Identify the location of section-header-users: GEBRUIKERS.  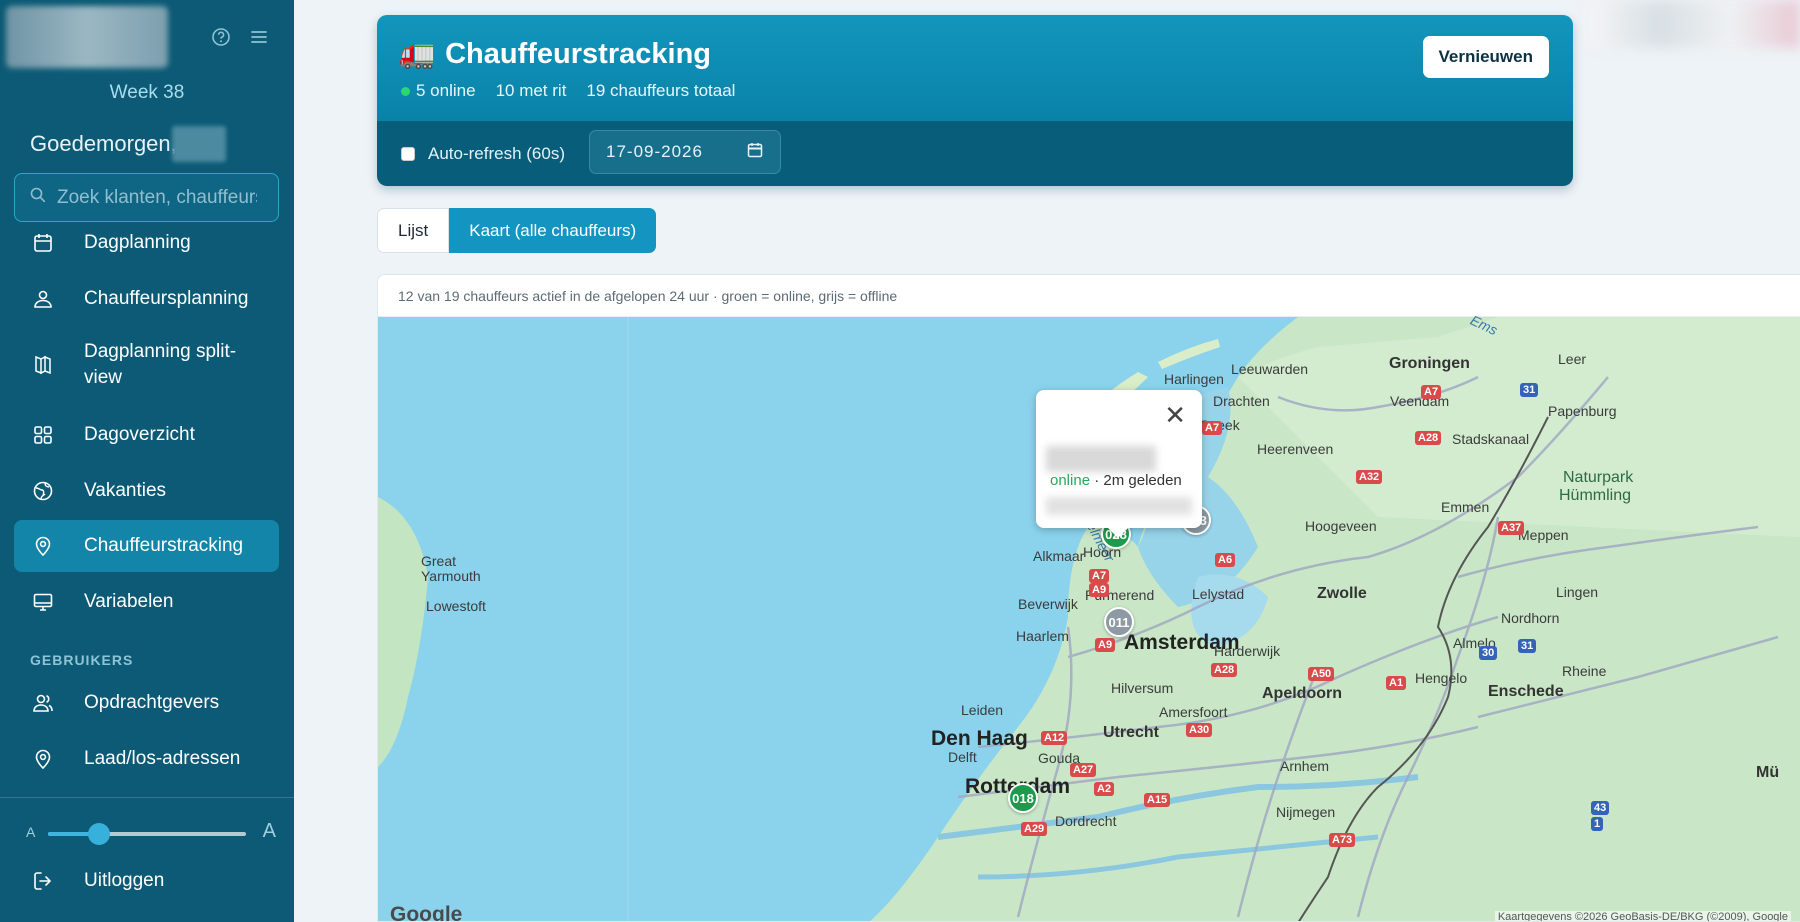
(82, 660).